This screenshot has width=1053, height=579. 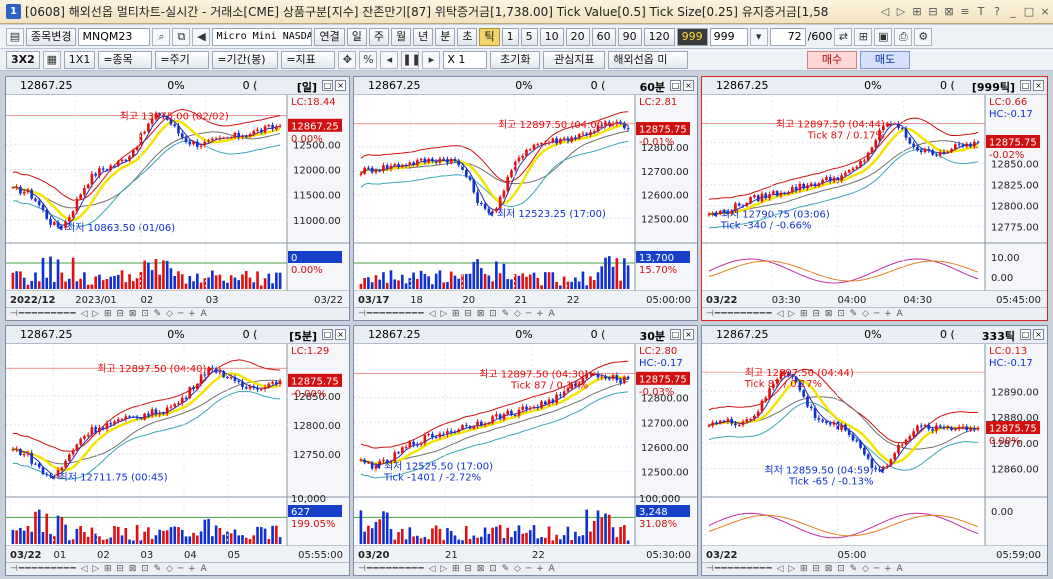 I want to click on period-second-button: 초, so click(x=467, y=36).